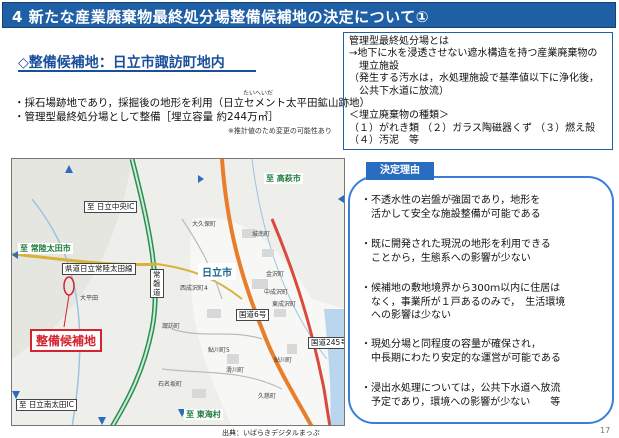  I want to click on reason-item-2: ・既に開発された現況の地形を利用できる ことから，生態系への影響が少ない, so click(456, 251).